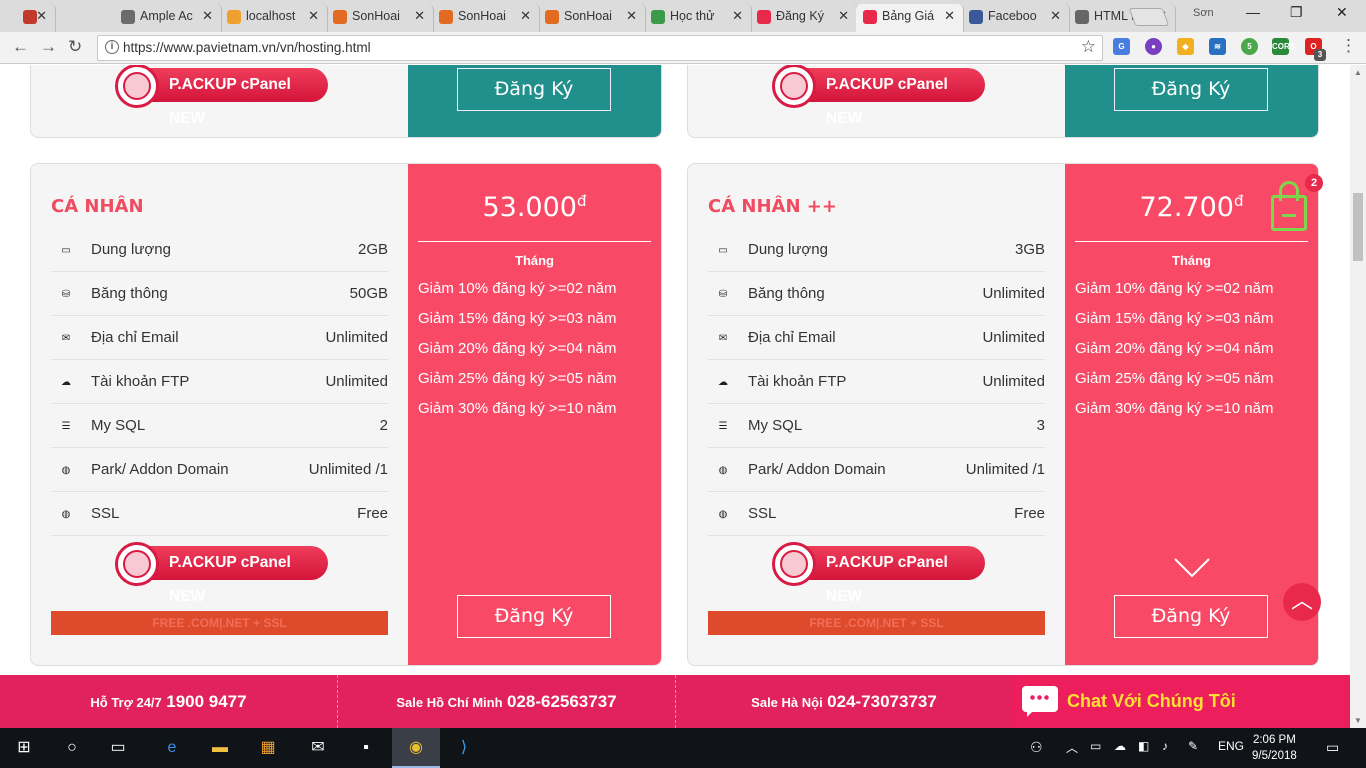 The image size is (1366, 768). Describe the element at coordinates (1358, 72) in the screenshot. I see `scroll-up-icon: ▲` at that location.